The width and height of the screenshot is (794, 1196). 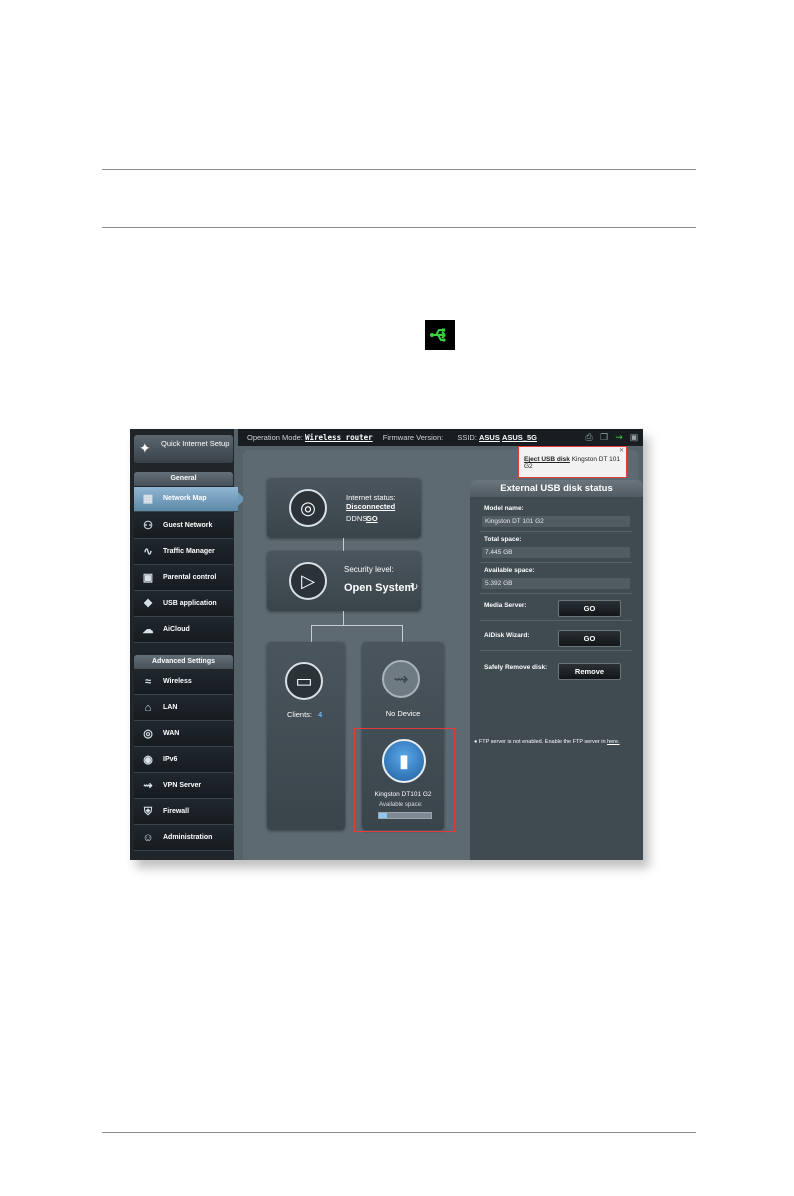 I want to click on sidebar-item-label: Traffic Manager, so click(x=189, y=551).